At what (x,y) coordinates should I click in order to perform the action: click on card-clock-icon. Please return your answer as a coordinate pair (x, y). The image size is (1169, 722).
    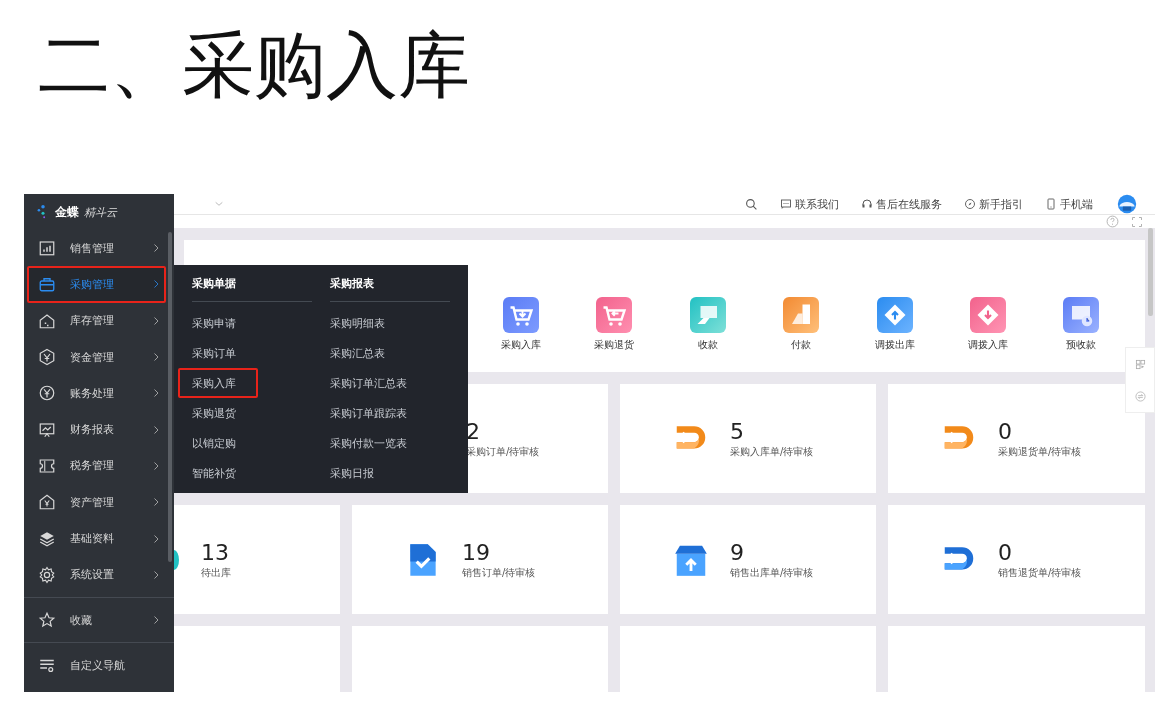
    Looking at the image, I should click on (1081, 315).